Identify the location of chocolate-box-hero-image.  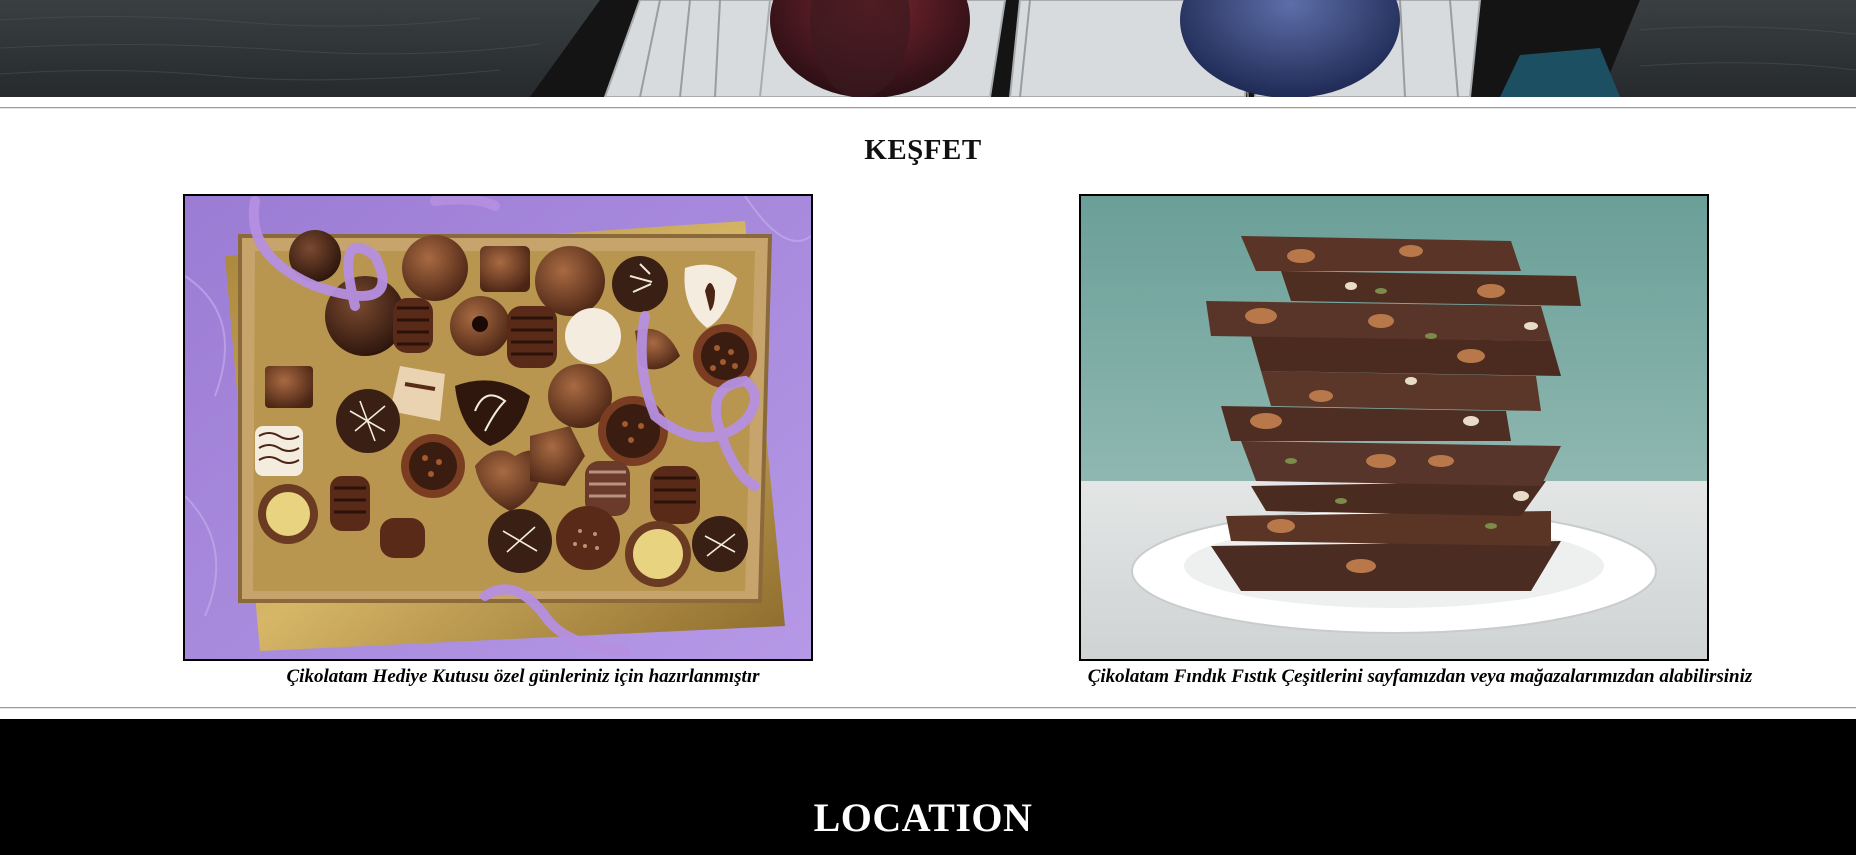
(928, 48).